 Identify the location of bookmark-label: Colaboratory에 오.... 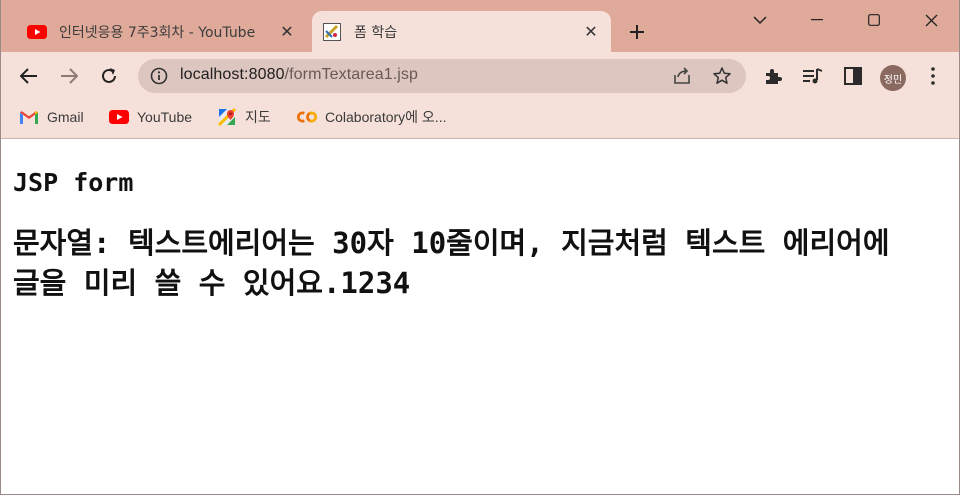
(386, 117).